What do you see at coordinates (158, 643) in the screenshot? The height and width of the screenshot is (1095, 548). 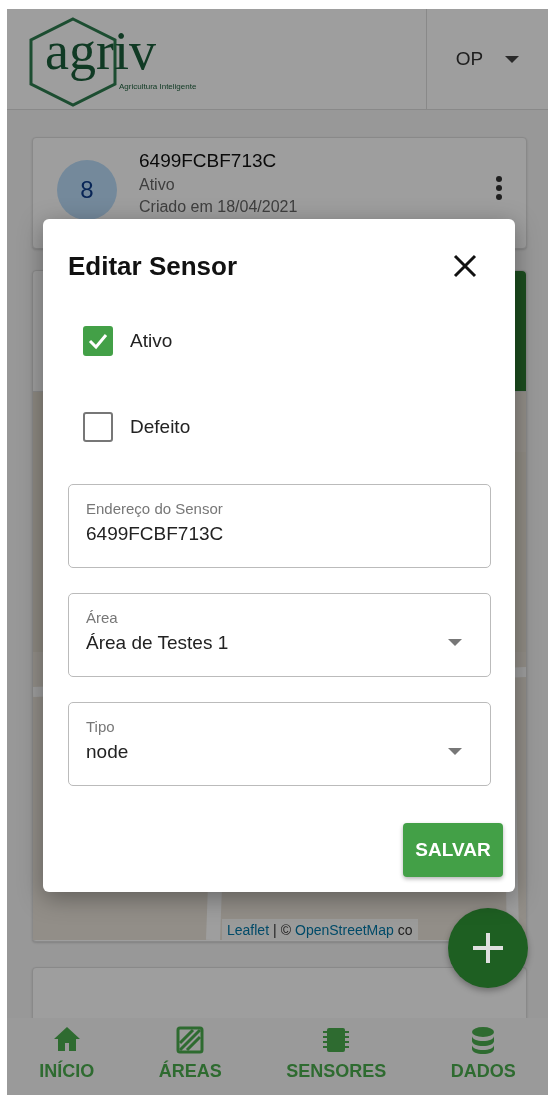 I see `field-value: Área de Testes 1` at bounding box center [158, 643].